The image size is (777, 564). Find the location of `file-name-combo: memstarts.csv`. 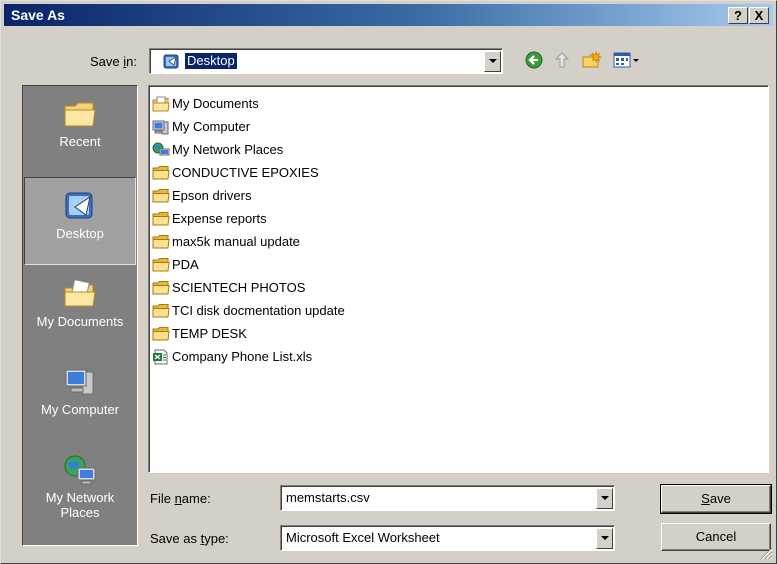

file-name-combo: memstarts.csv is located at coordinates (447, 498).